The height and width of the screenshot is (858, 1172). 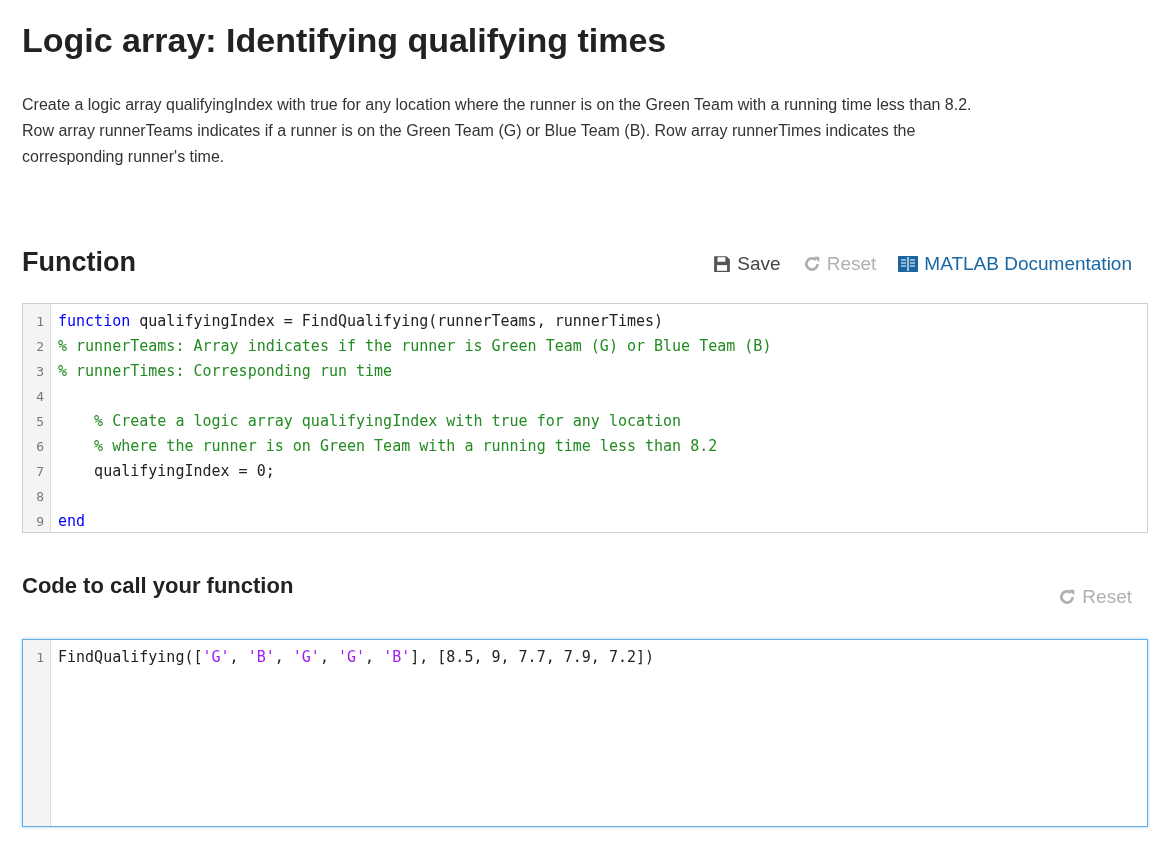 I want to click on line-number: 8, so click(x=40, y=496).